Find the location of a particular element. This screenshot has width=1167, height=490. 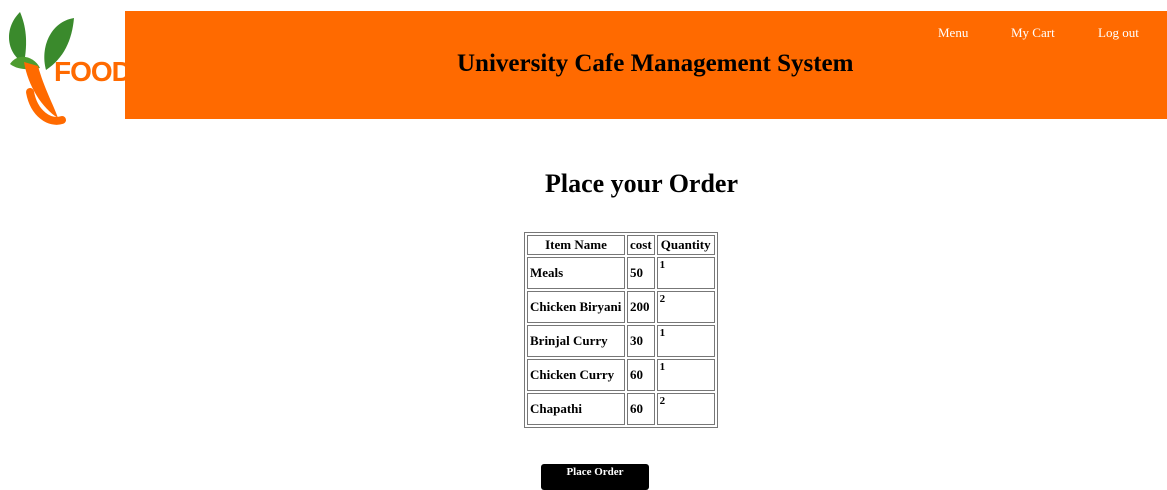

item-cost-cell: 200 is located at coordinates (641, 307).